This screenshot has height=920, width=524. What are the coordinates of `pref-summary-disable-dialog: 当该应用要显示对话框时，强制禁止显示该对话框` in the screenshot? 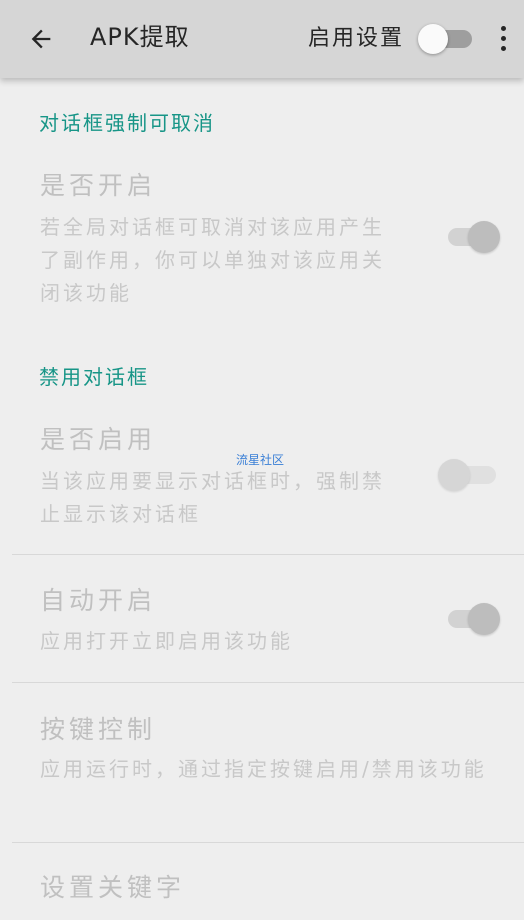 It's located at (212, 497).